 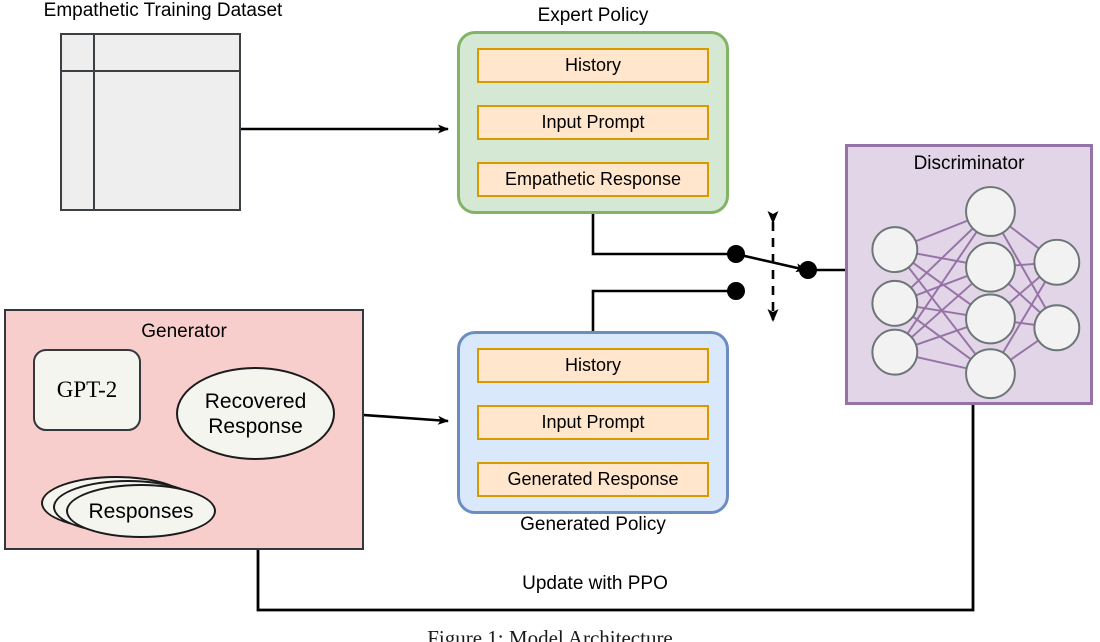 I want to click on expert-policy-slot-empathetic-response: Empathetic Response, so click(x=593, y=179).